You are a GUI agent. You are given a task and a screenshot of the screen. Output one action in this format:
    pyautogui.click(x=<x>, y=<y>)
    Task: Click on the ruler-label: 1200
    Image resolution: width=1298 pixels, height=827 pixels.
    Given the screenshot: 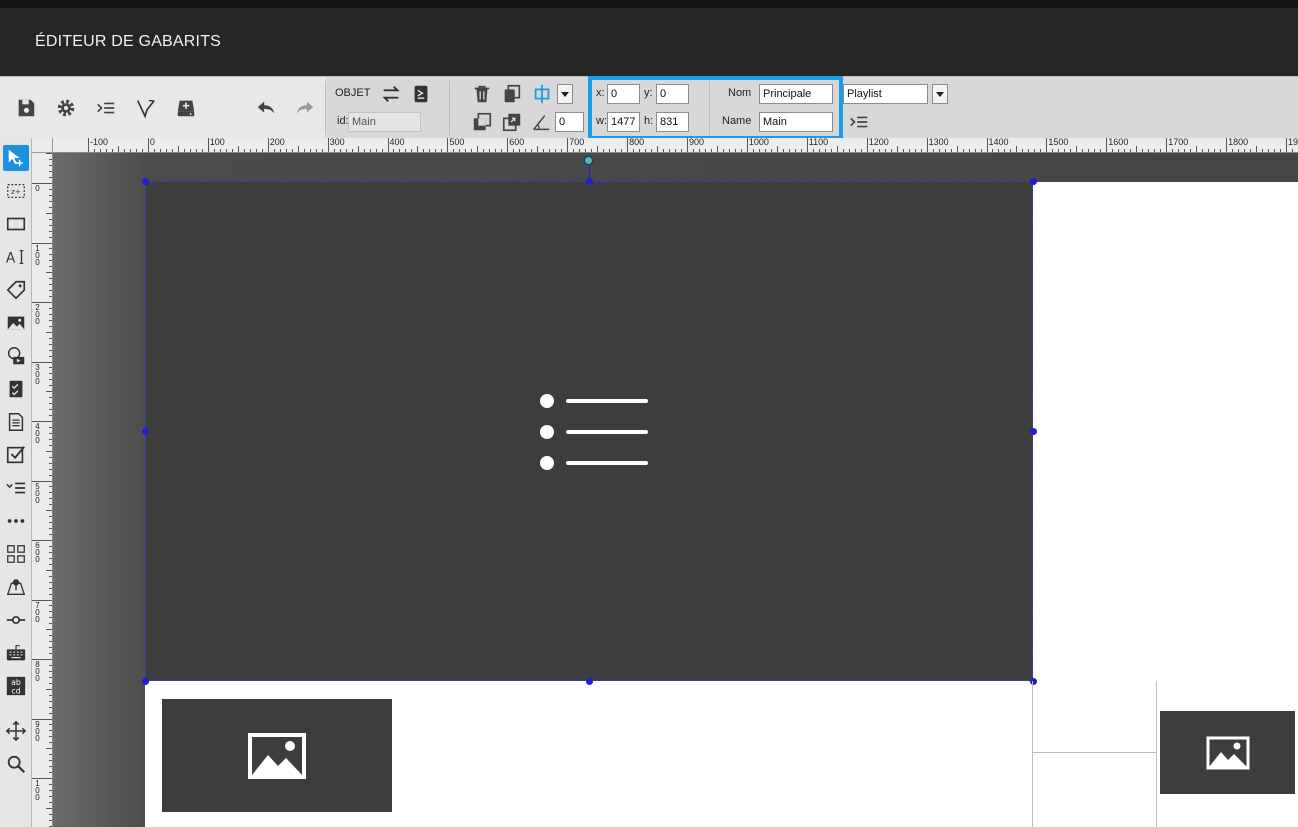 What is the action you would take?
    pyautogui.click(x=878, y=142)
    